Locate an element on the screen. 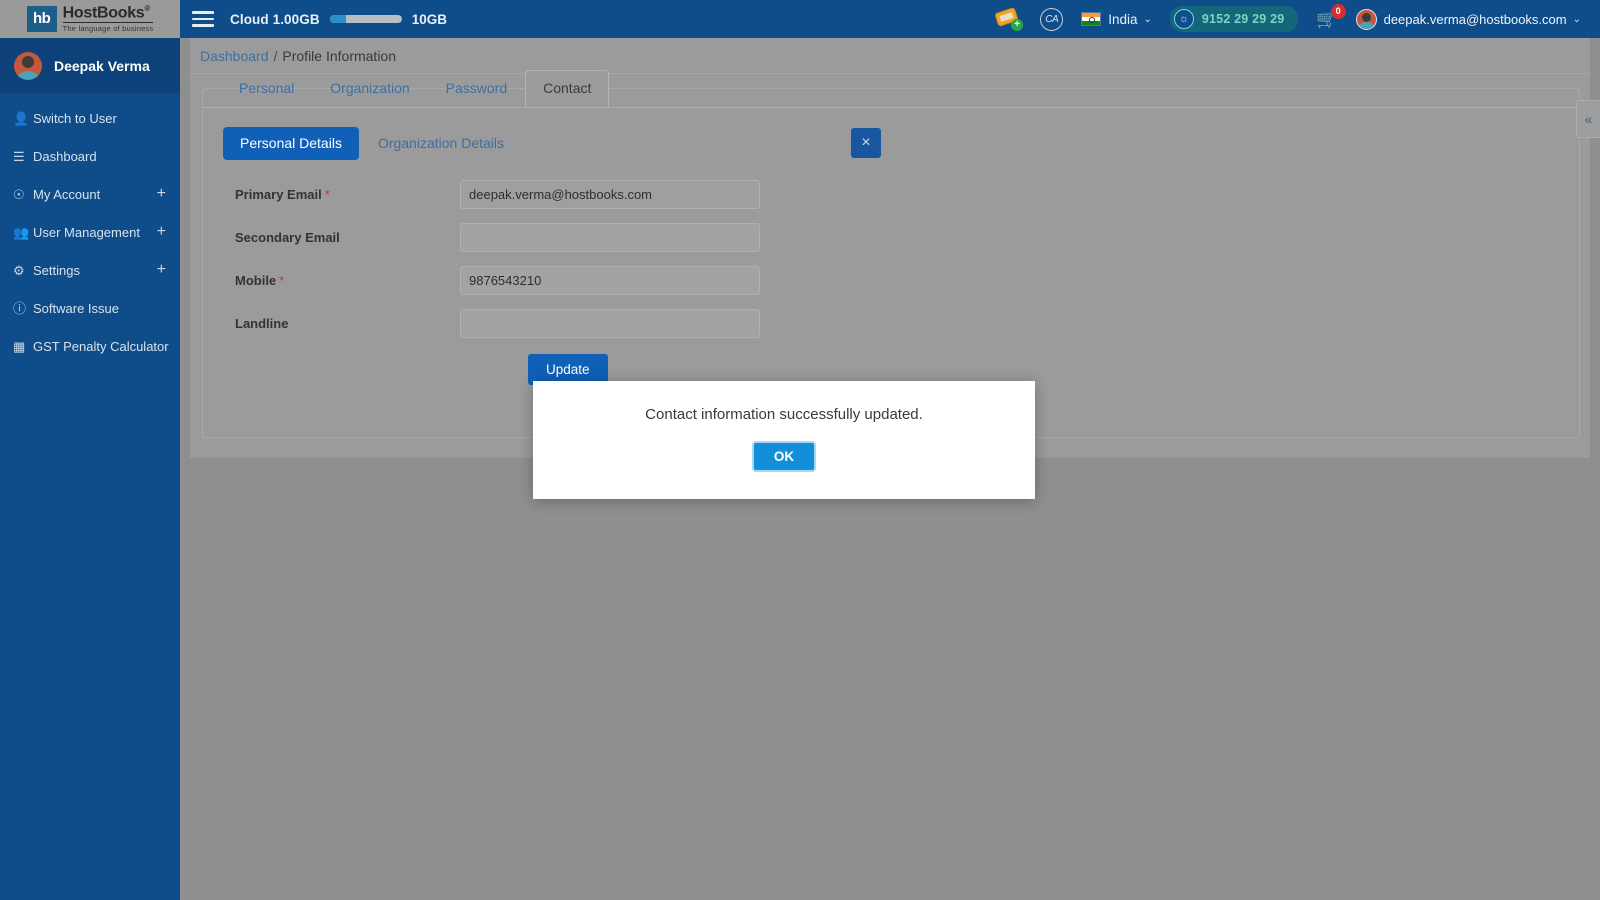  ok-button: OK is located at coordinates (784, 456).